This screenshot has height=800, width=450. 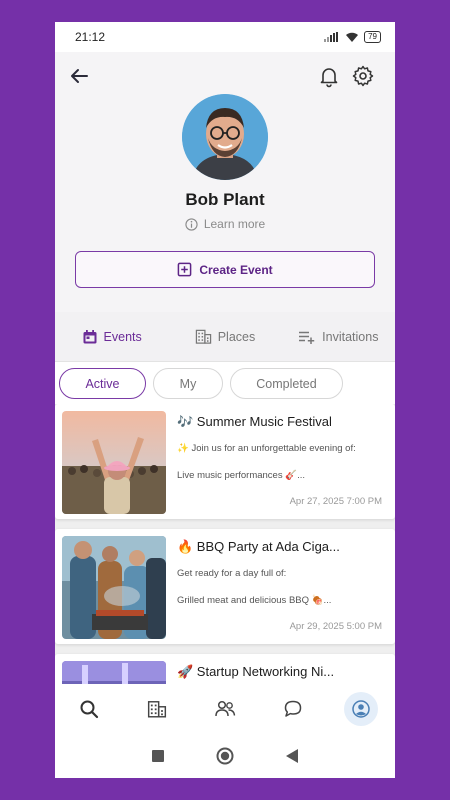 I want to click on event-date: Apr 29, 2025 5:00 PM, so click(x=335, y=626).